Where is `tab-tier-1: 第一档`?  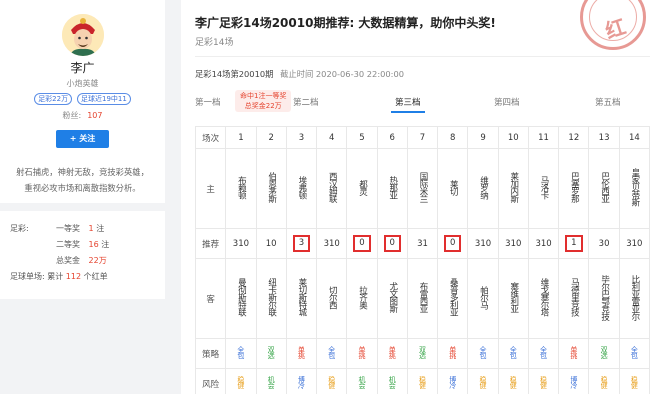 tab-tier-1: 第一档 is located at coordinates (208, 102).